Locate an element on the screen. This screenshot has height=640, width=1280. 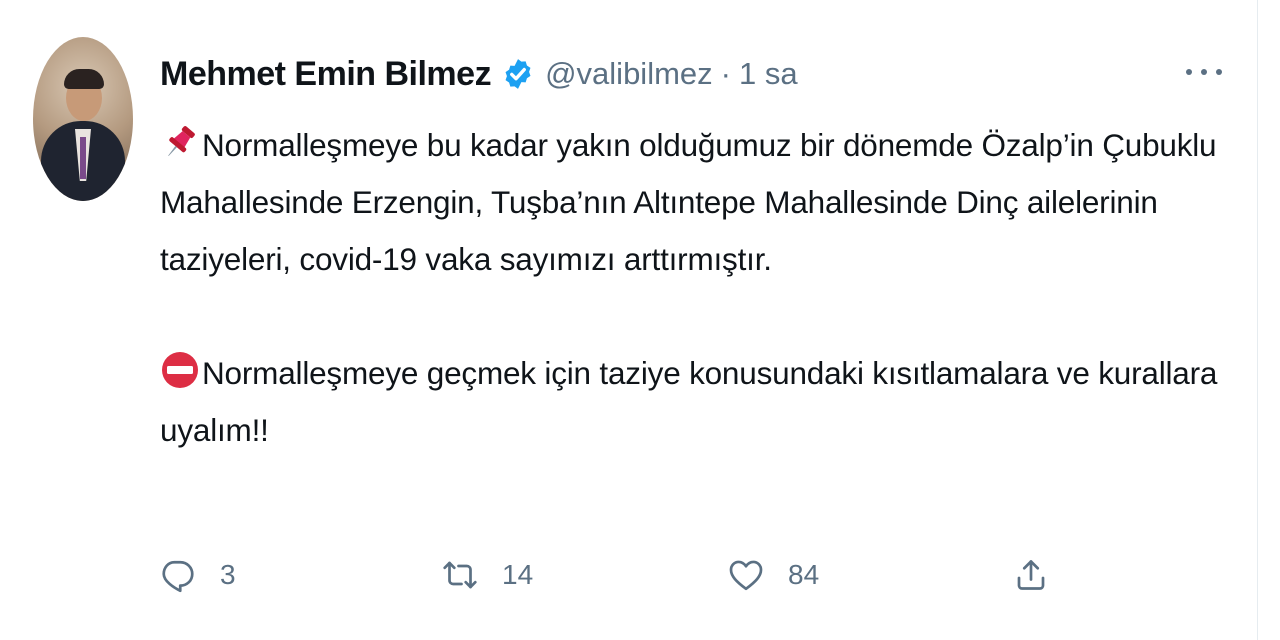
avatar-tie is located at coordinates (83, 158).